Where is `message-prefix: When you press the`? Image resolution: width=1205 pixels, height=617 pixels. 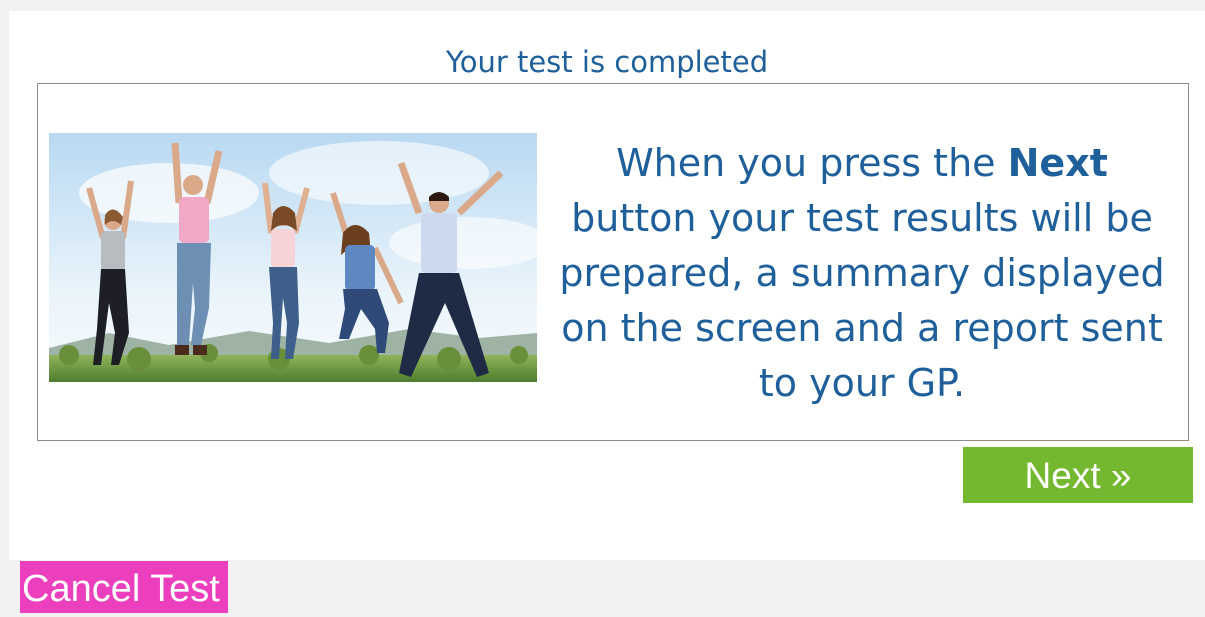
message-prefix: When you press the is located at coordinates (812, 163).